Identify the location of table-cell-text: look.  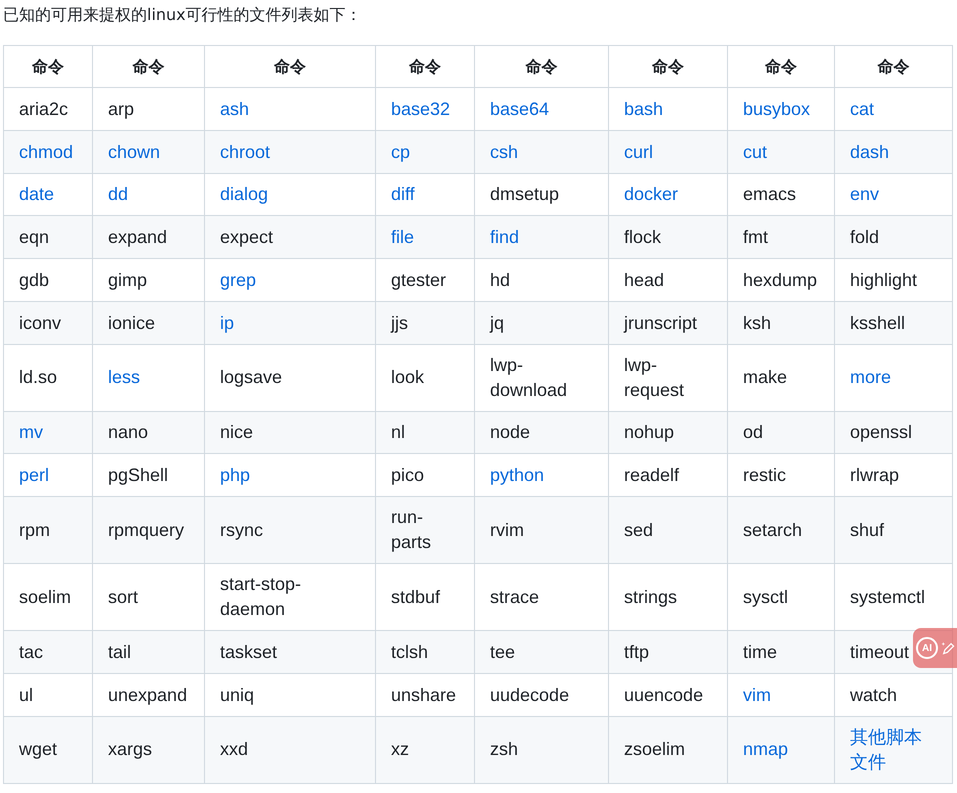
(407, 378).